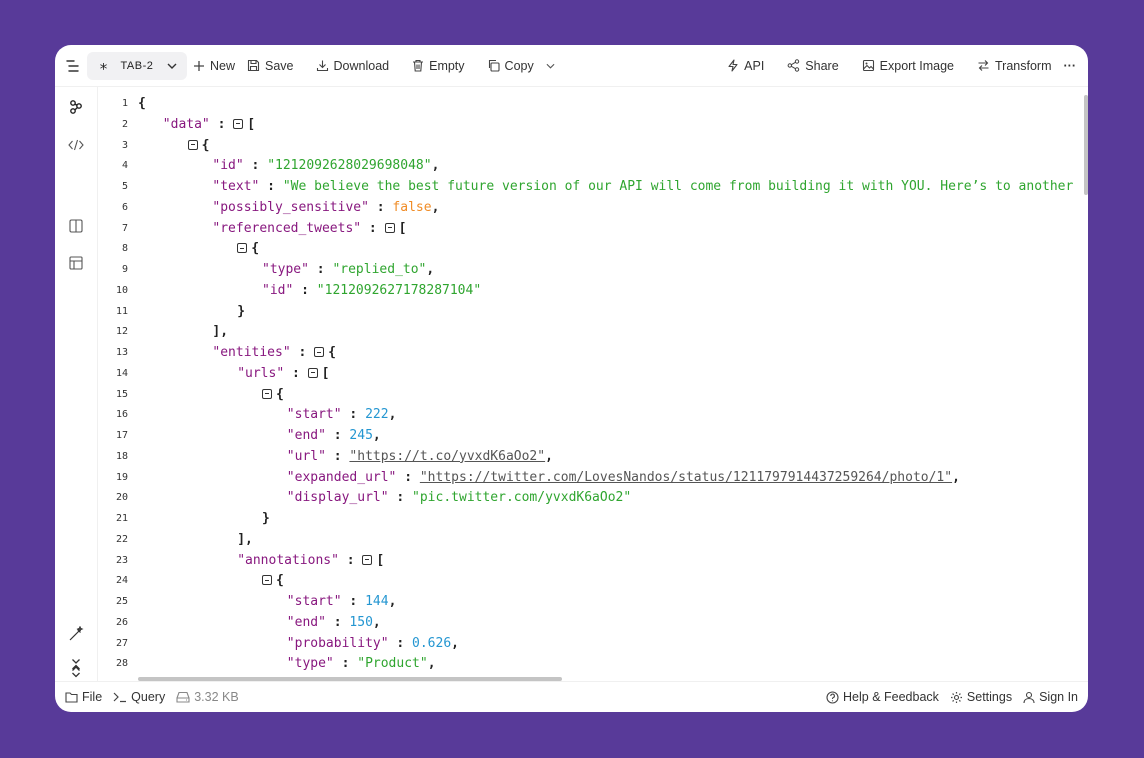  I want to click on code-line: 3{, so click(593, 145).